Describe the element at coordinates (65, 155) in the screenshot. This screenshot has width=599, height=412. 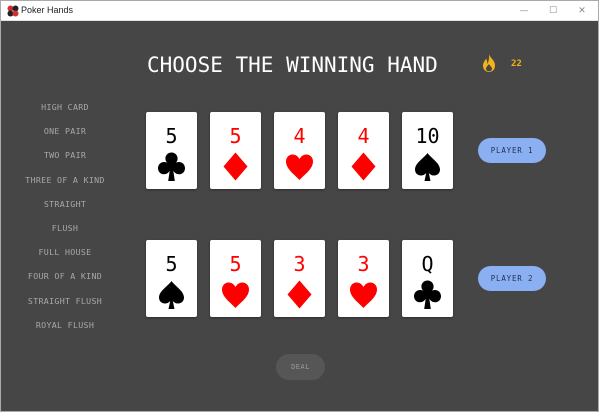
I see `hand-ranking-item: TWO PAIR` at that location.